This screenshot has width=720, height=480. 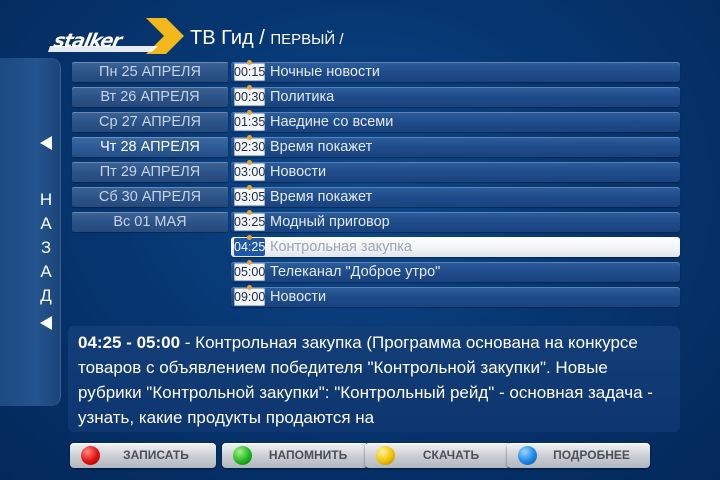 What do you see at coordinates (150, 222) in the screenshot?
I see `day-item: Вс 01 МАЯ` at bounding box center [150, 222].